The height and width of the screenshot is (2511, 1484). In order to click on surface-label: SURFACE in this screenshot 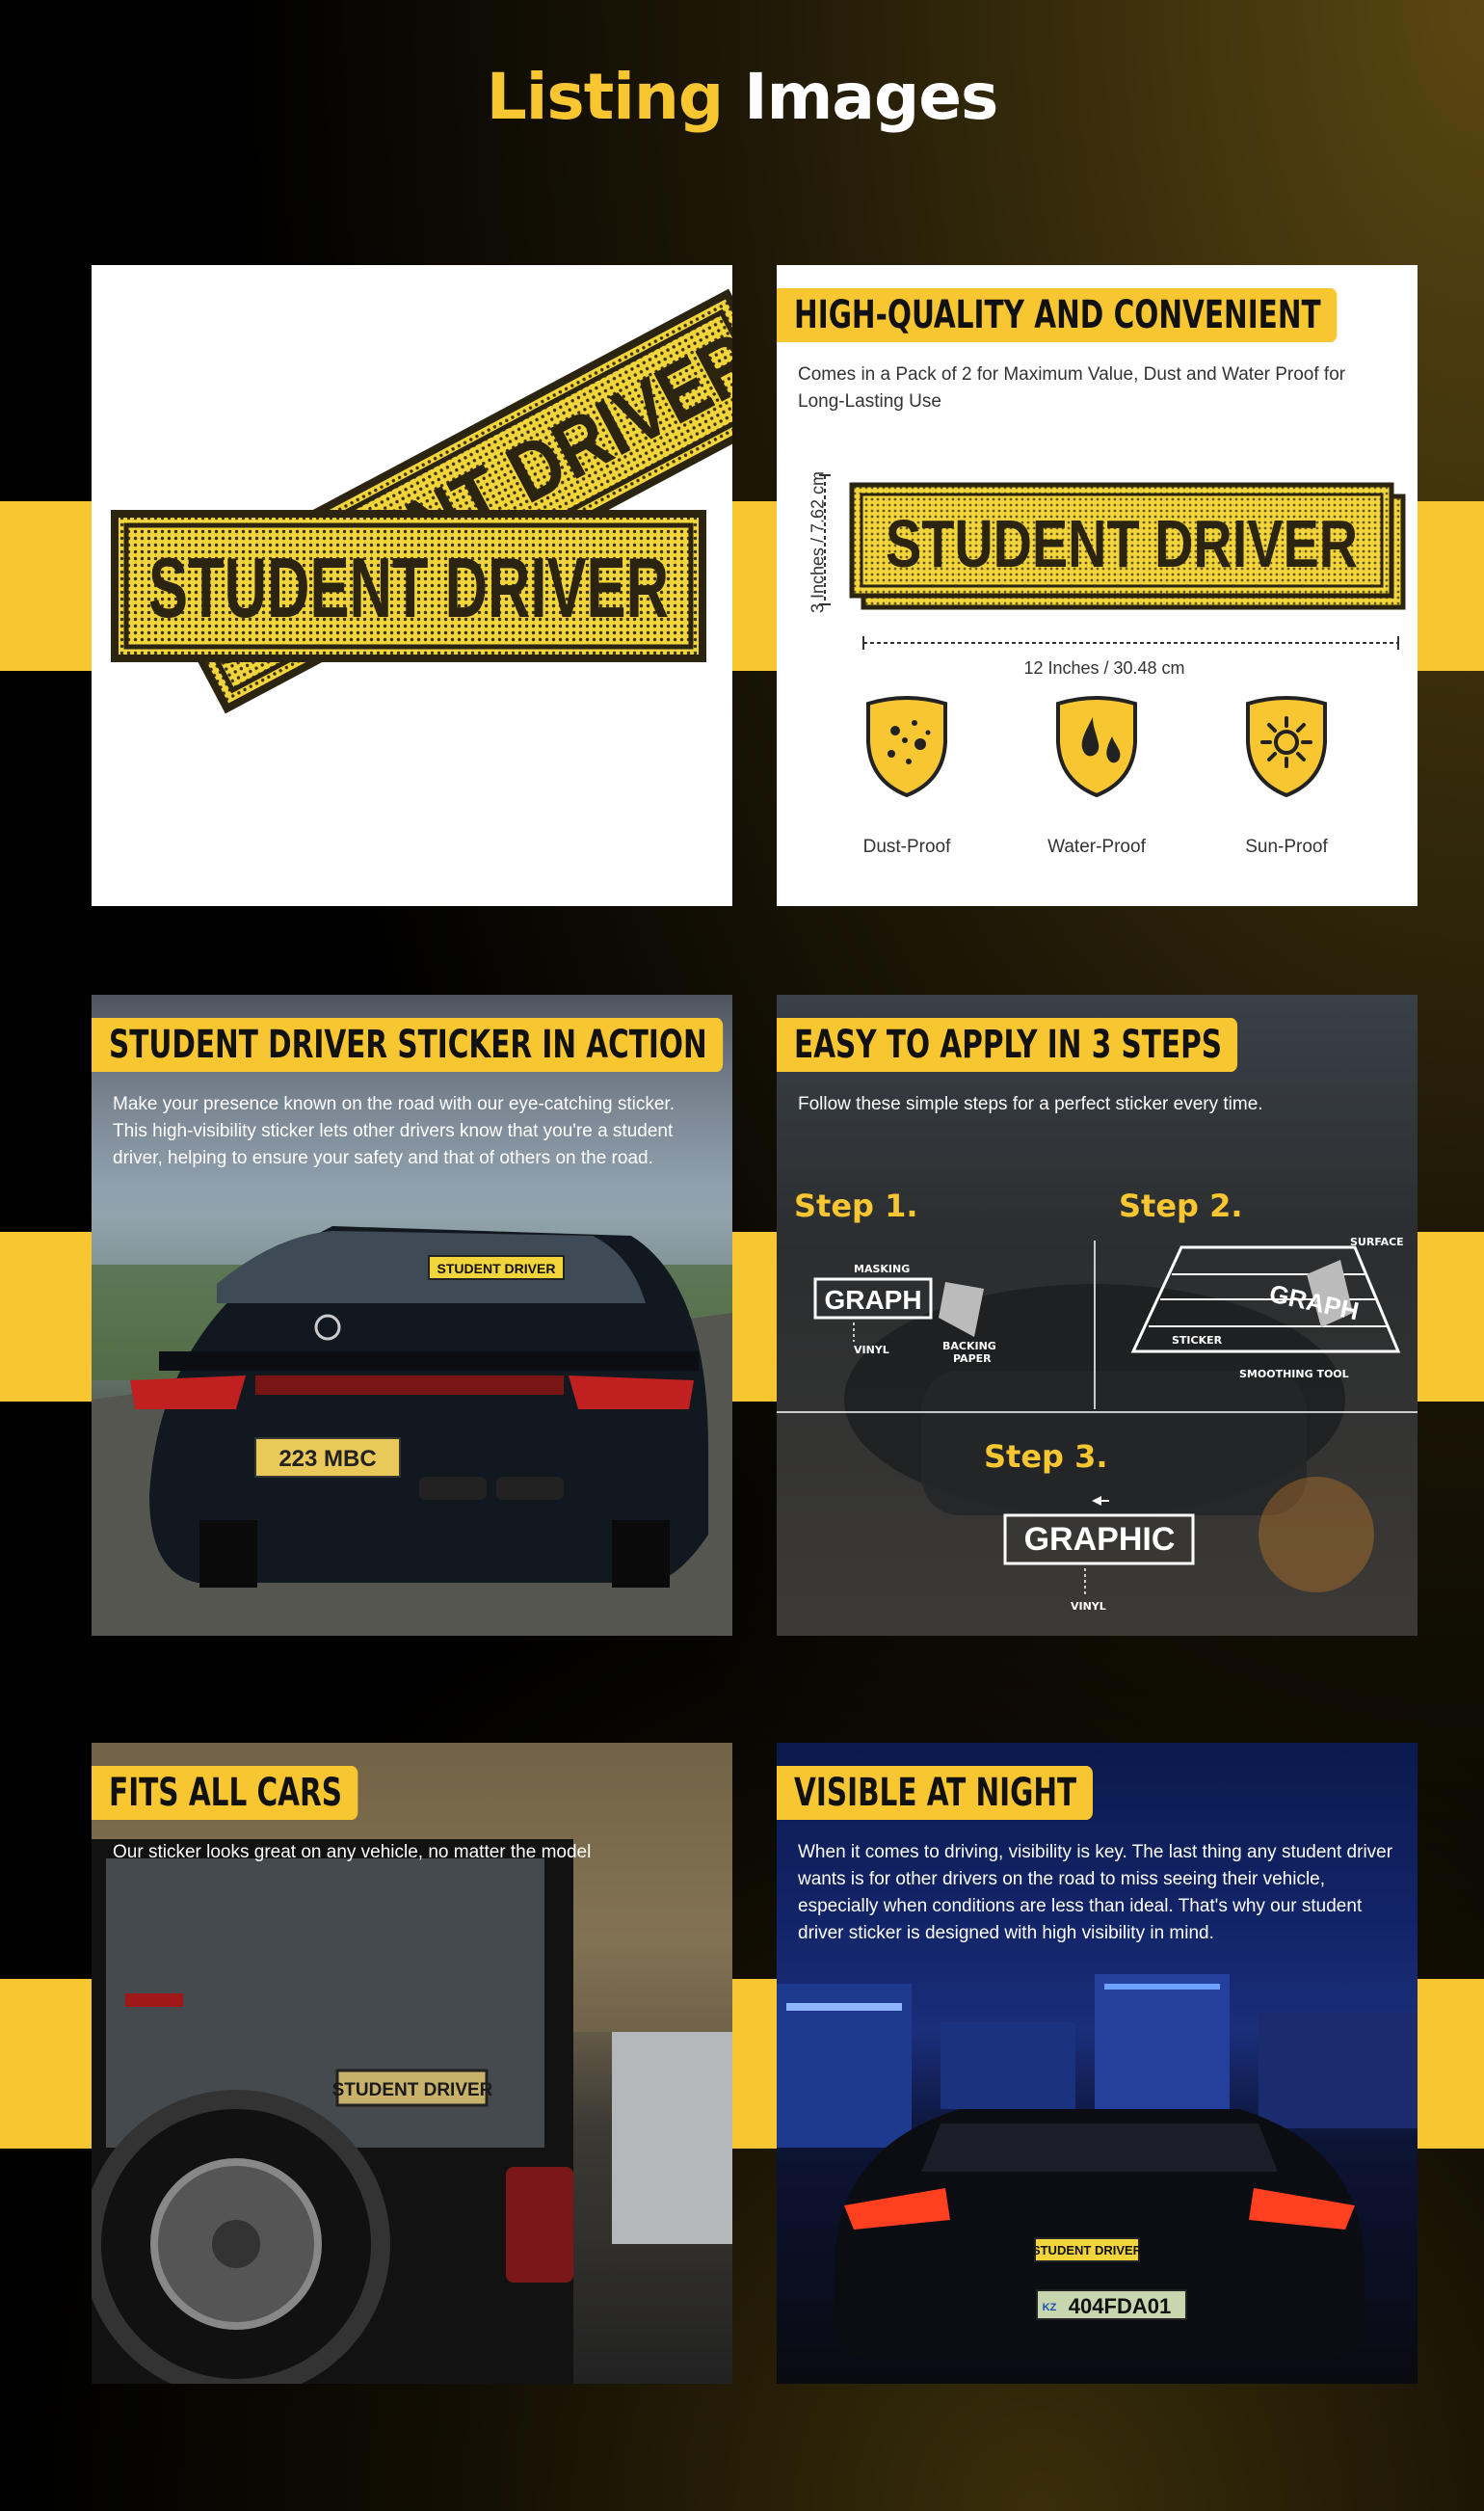, I will do `click(1377, 1242)`.